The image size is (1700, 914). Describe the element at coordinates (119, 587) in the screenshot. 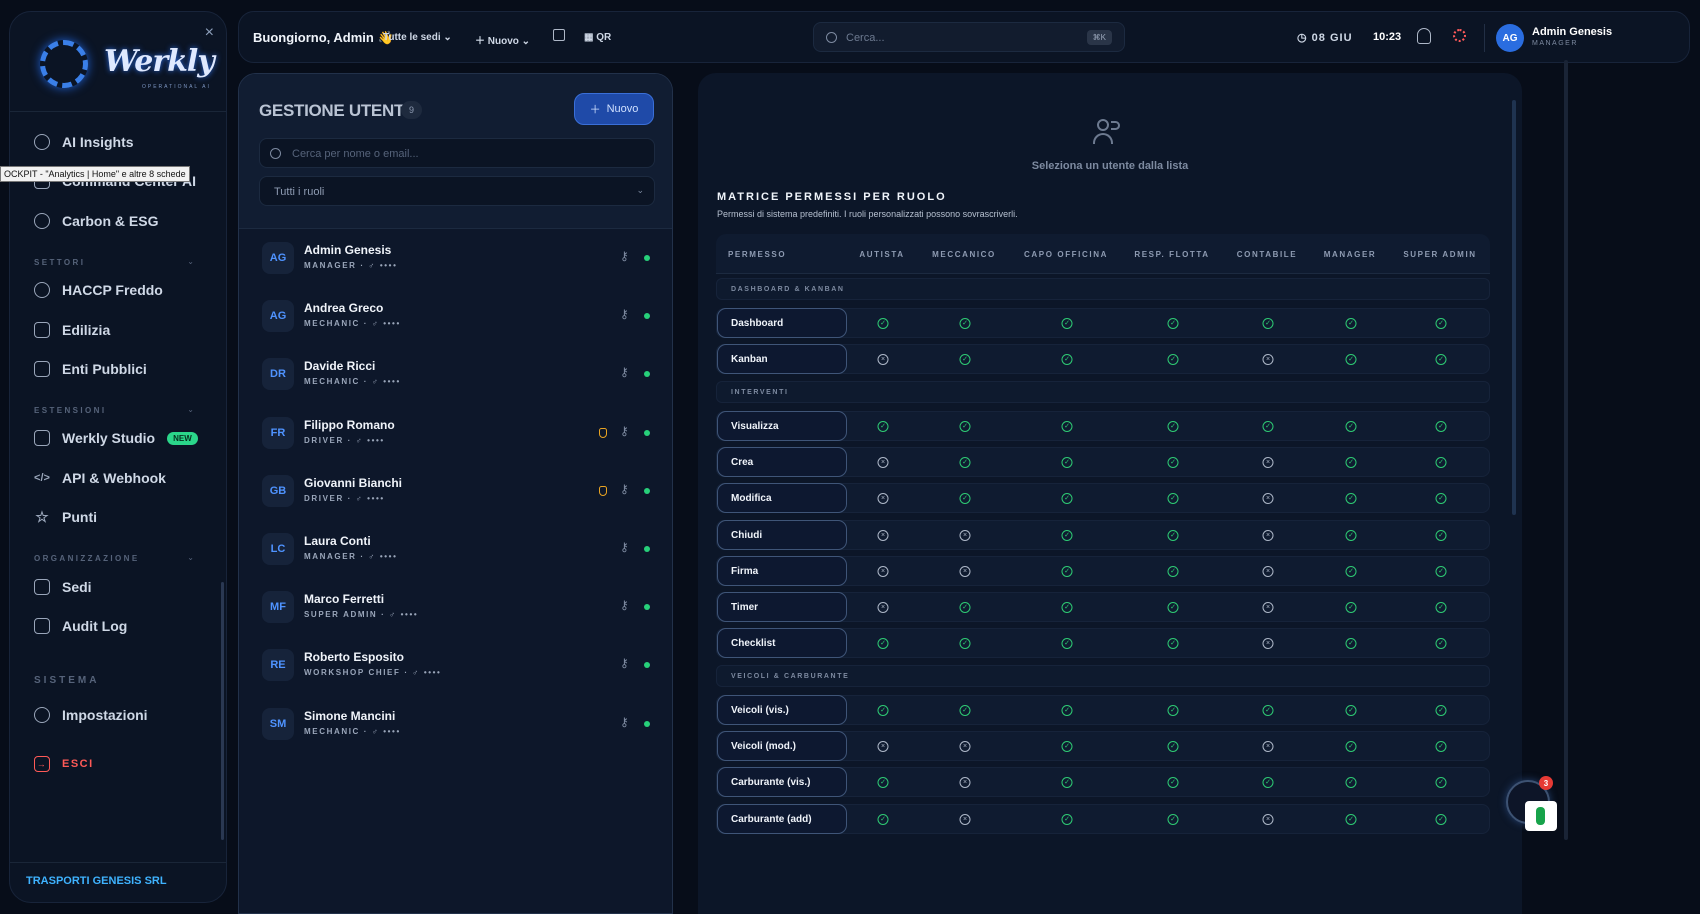

I see `sidebar-item-sedi: Sedi` at that location.